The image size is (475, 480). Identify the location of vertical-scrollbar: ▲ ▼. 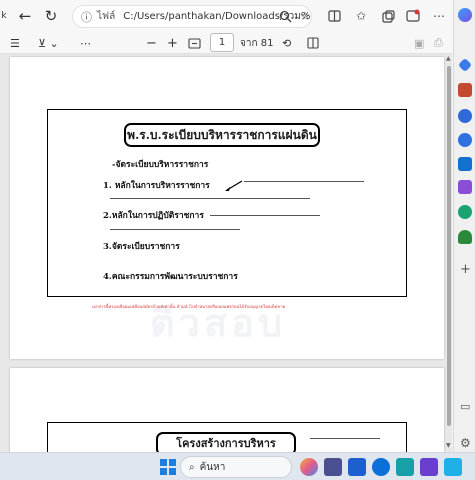
(449, 253).